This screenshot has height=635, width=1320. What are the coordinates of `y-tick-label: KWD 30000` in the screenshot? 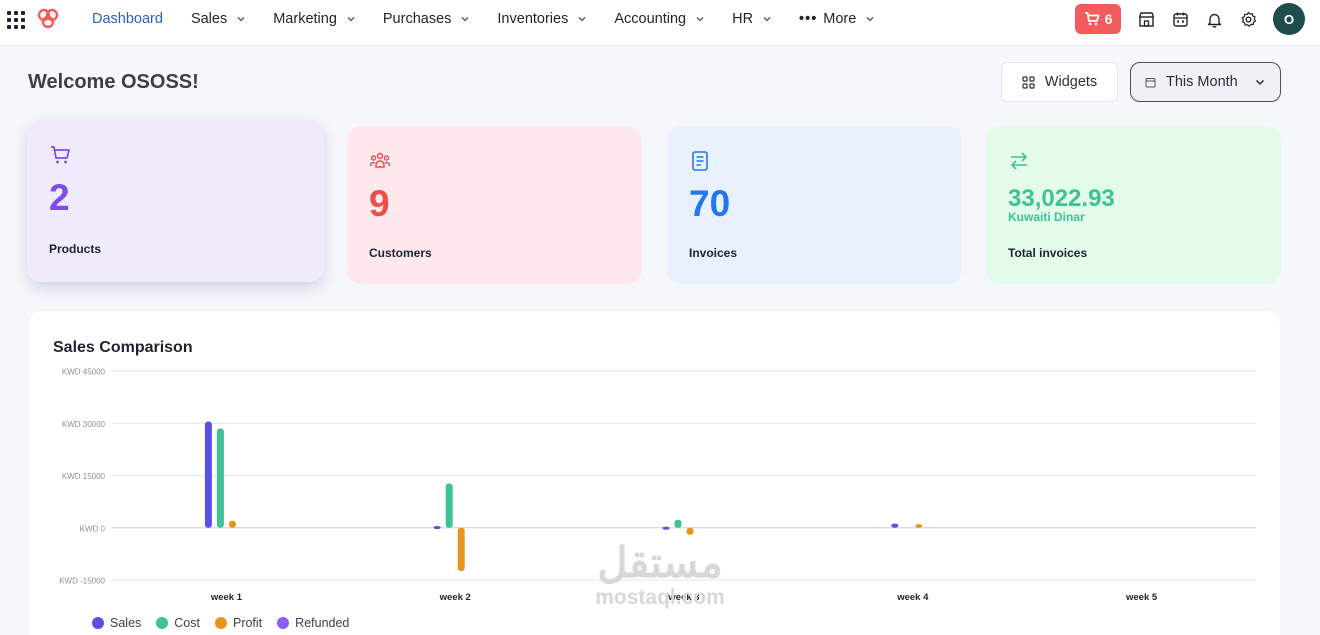 It's located at (84, 424).